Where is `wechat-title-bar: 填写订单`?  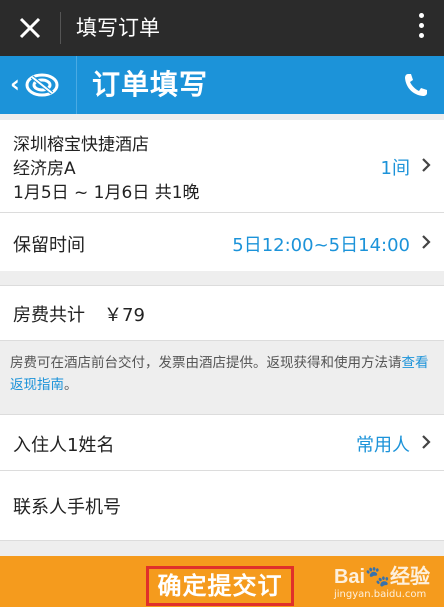
wechat-title-bar: 填写订单 is located at coordinates (222, 28).